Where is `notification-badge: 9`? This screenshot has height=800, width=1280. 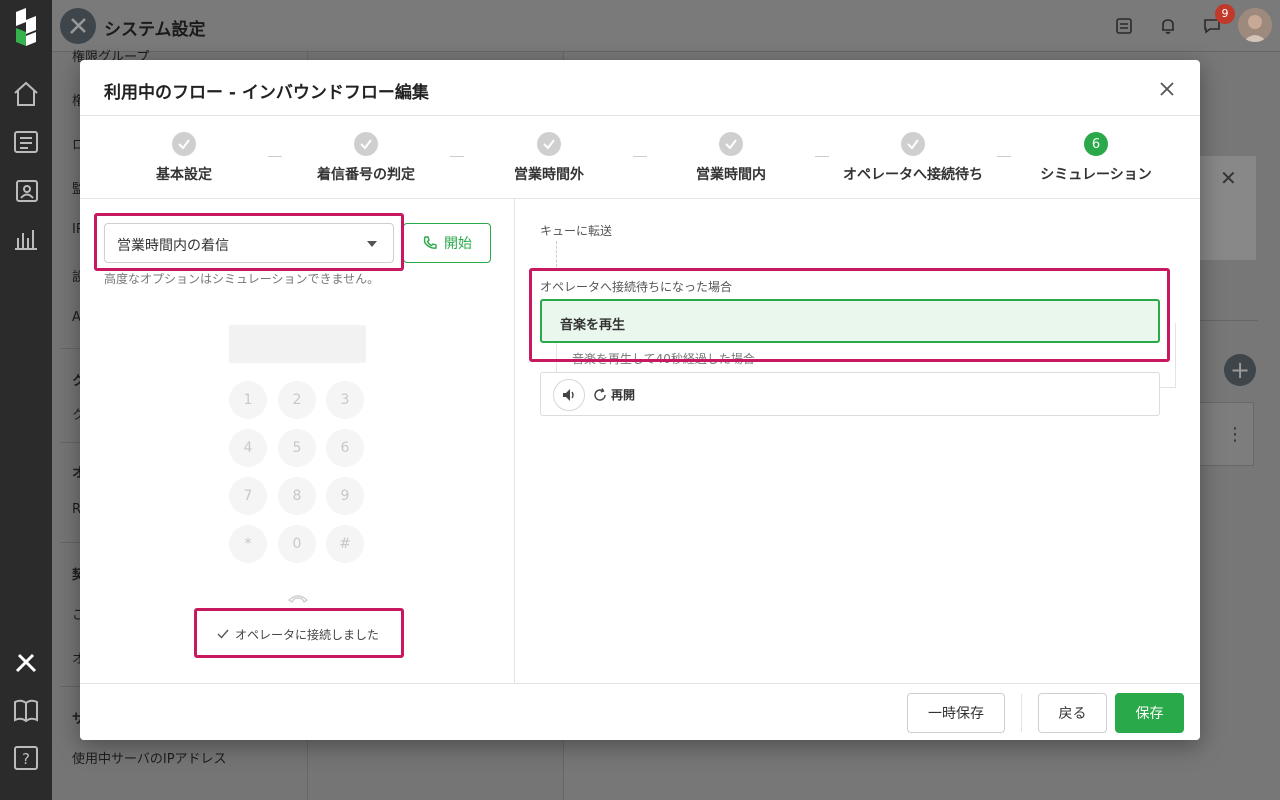
notification-badge: 9 is located at coordinates (1225, 14).